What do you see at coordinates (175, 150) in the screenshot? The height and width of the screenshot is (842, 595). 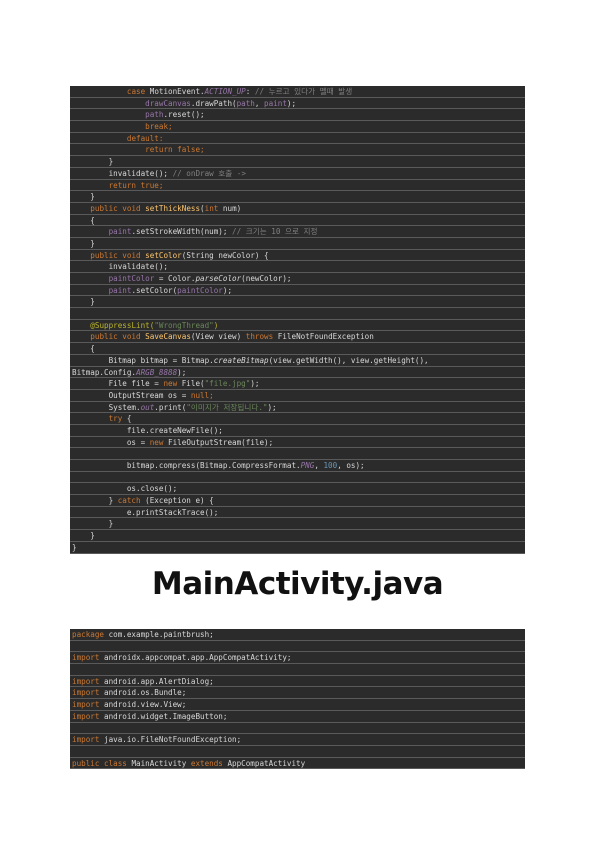 I see `code-token: return false;` at bounding box center [175, 150].